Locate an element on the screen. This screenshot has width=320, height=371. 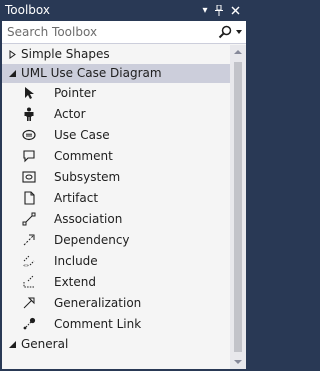
vertical-scrollbar is located at coordinates (238, 207).